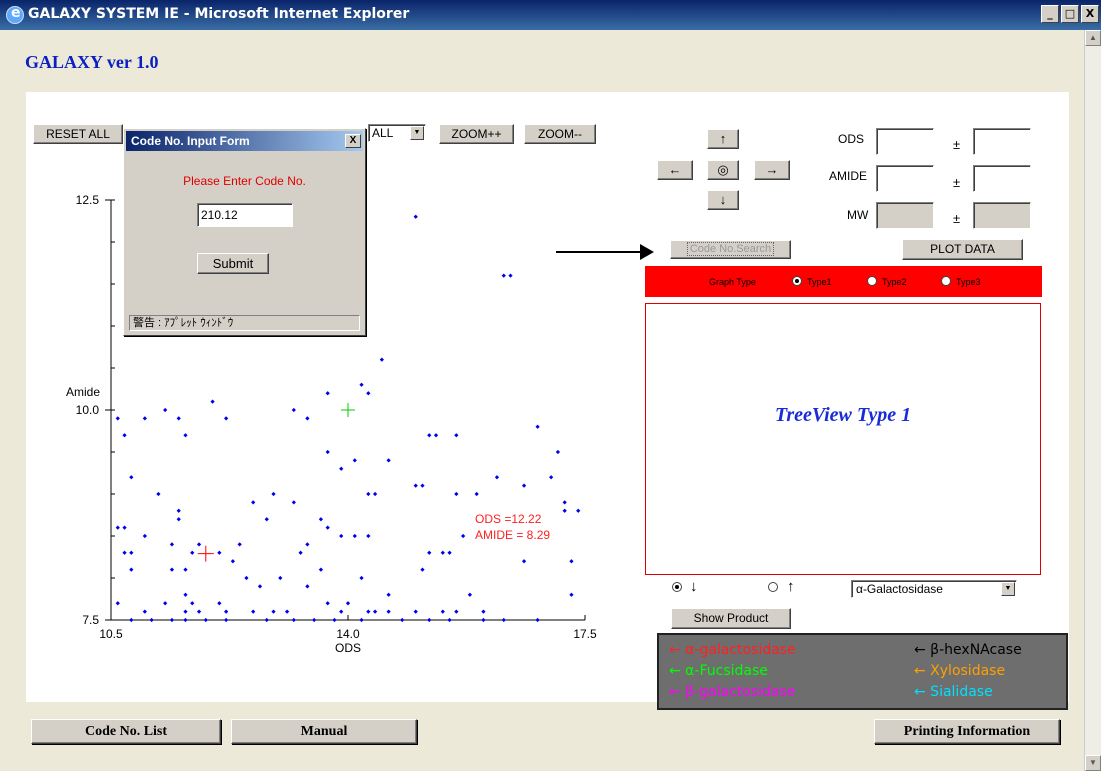  I want to click on filter-select: ALL ▼, so click(397, 133).